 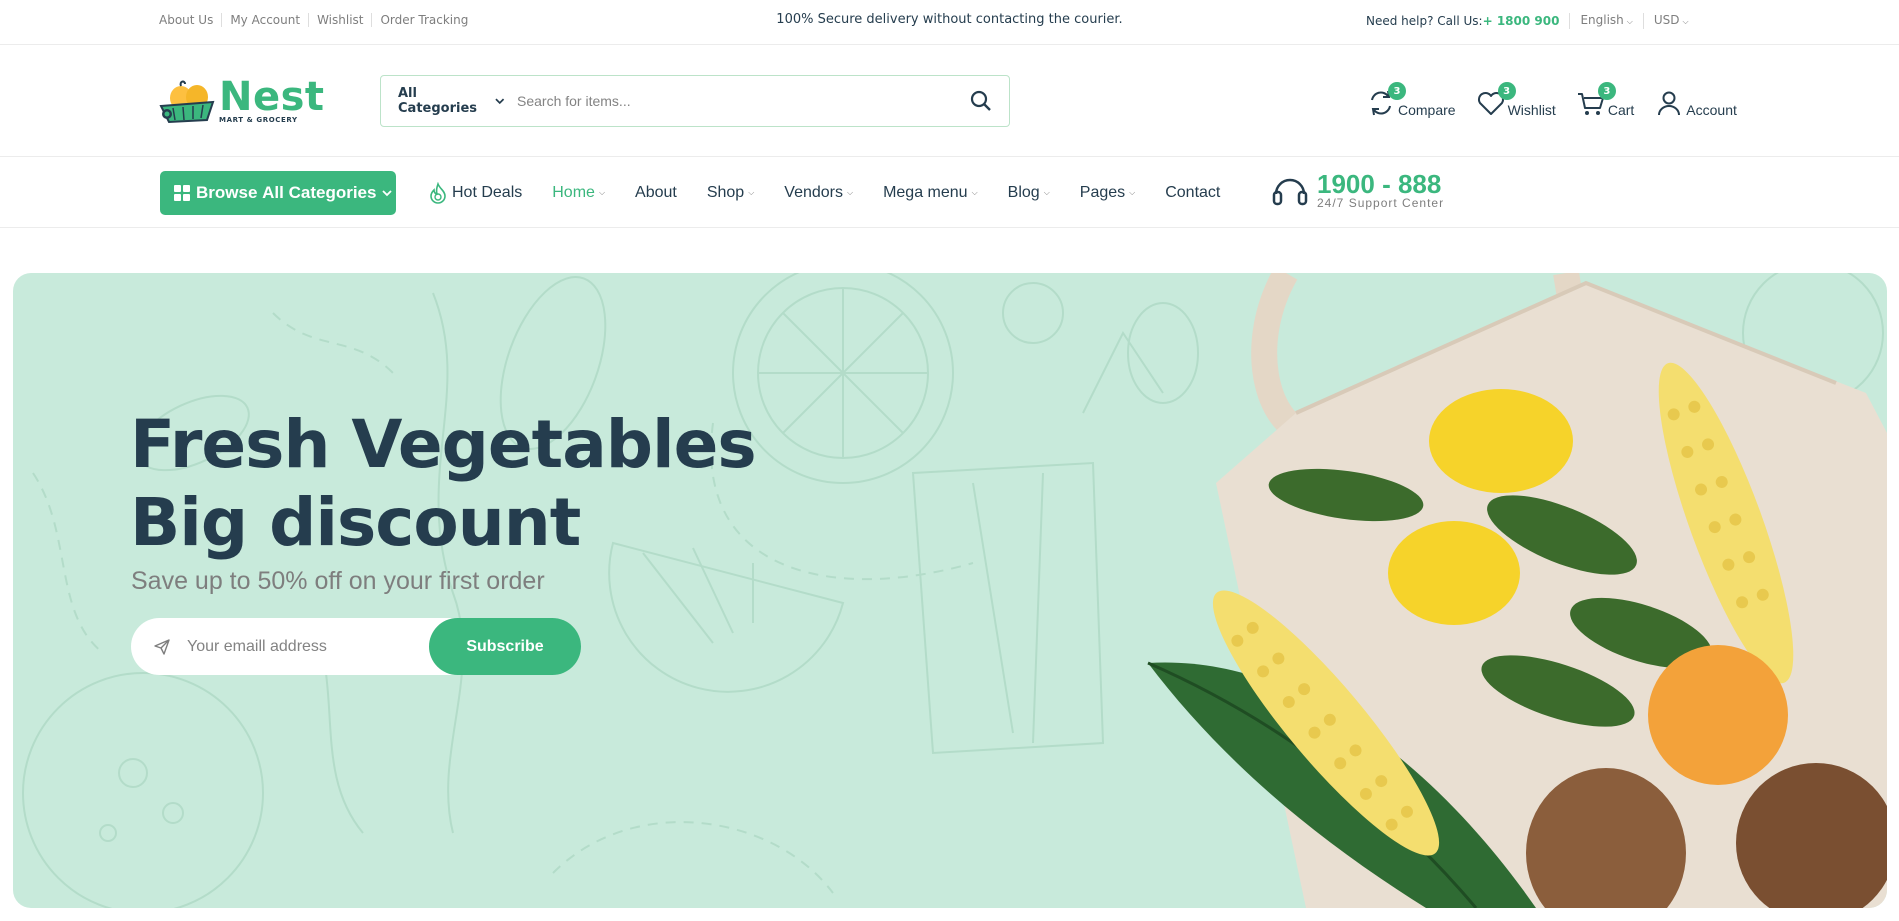 I want to click on search-input, so click(x=739, y=101).